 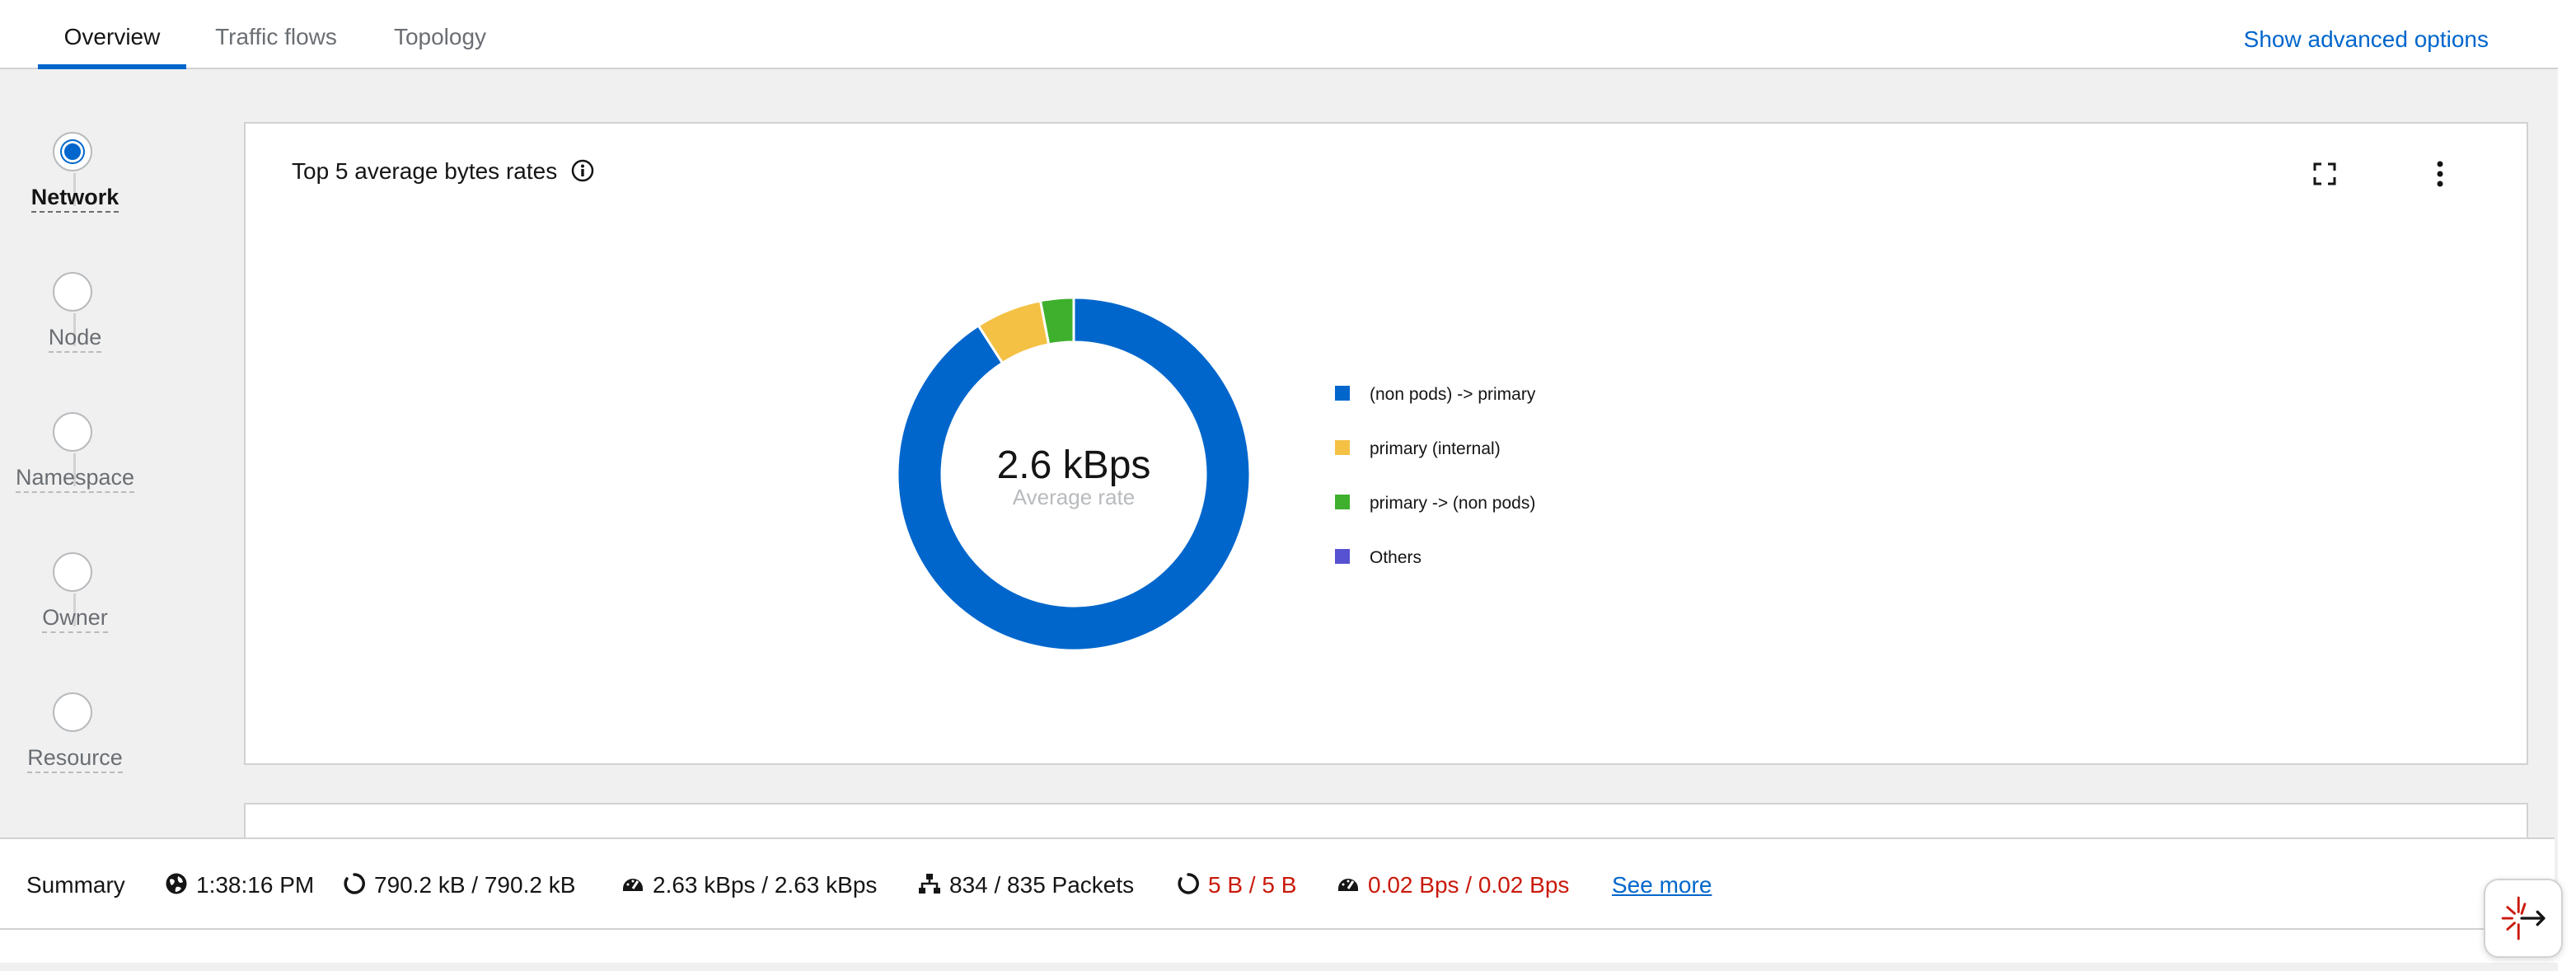 I want to click on scope-namespace-label: Namespace, so click(x=75, y=479).